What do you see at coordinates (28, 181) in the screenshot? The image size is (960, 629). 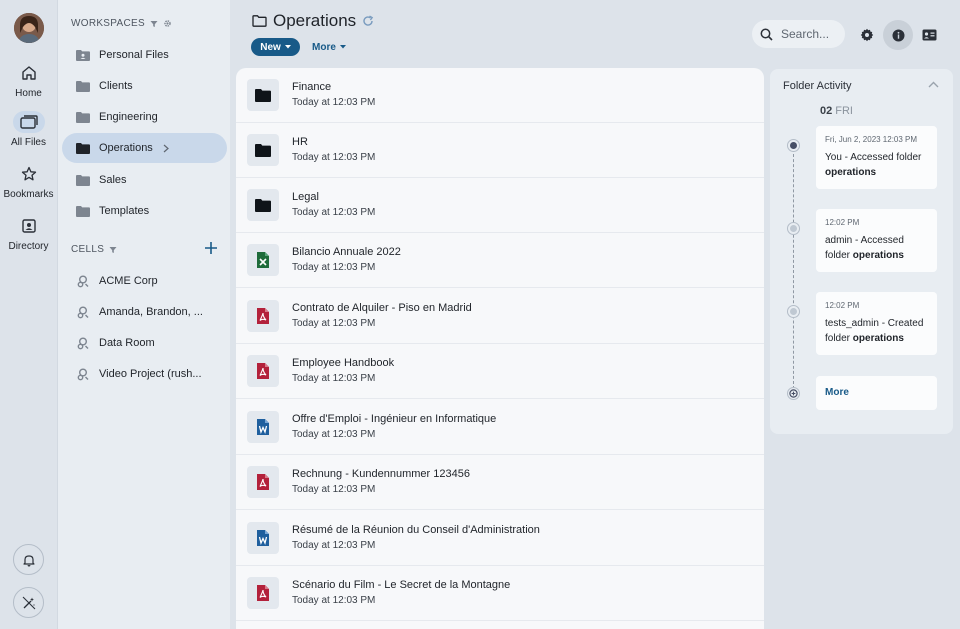 I see `rail-bookmarks: Bookmarks` at bounding box center [28, 181].